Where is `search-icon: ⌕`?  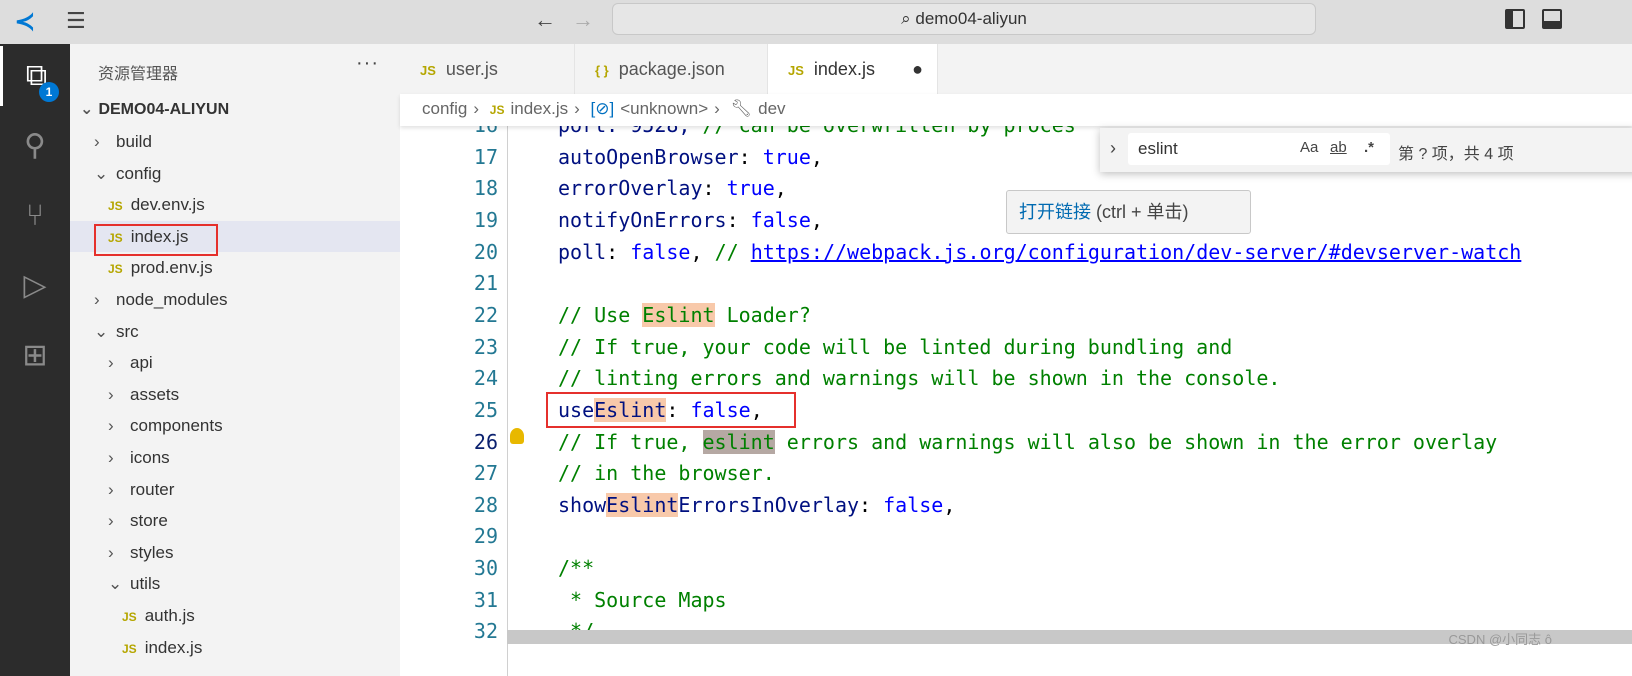 search-icon: ⌕ is located at coordinates (908, 18).